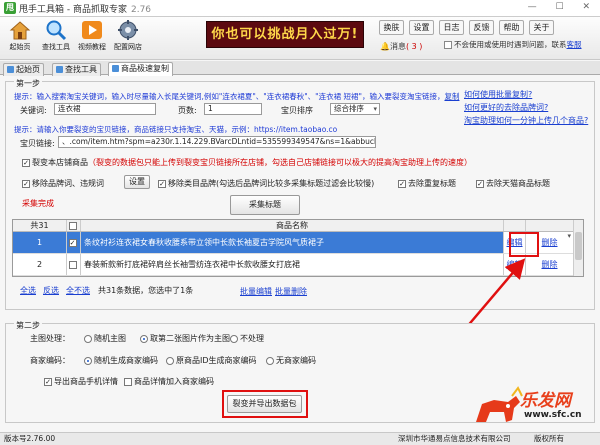  What do you see at coordinates (187, 110) in the screenshot?
I see `pages-label: 页数:` at bounding box center [187, 110].